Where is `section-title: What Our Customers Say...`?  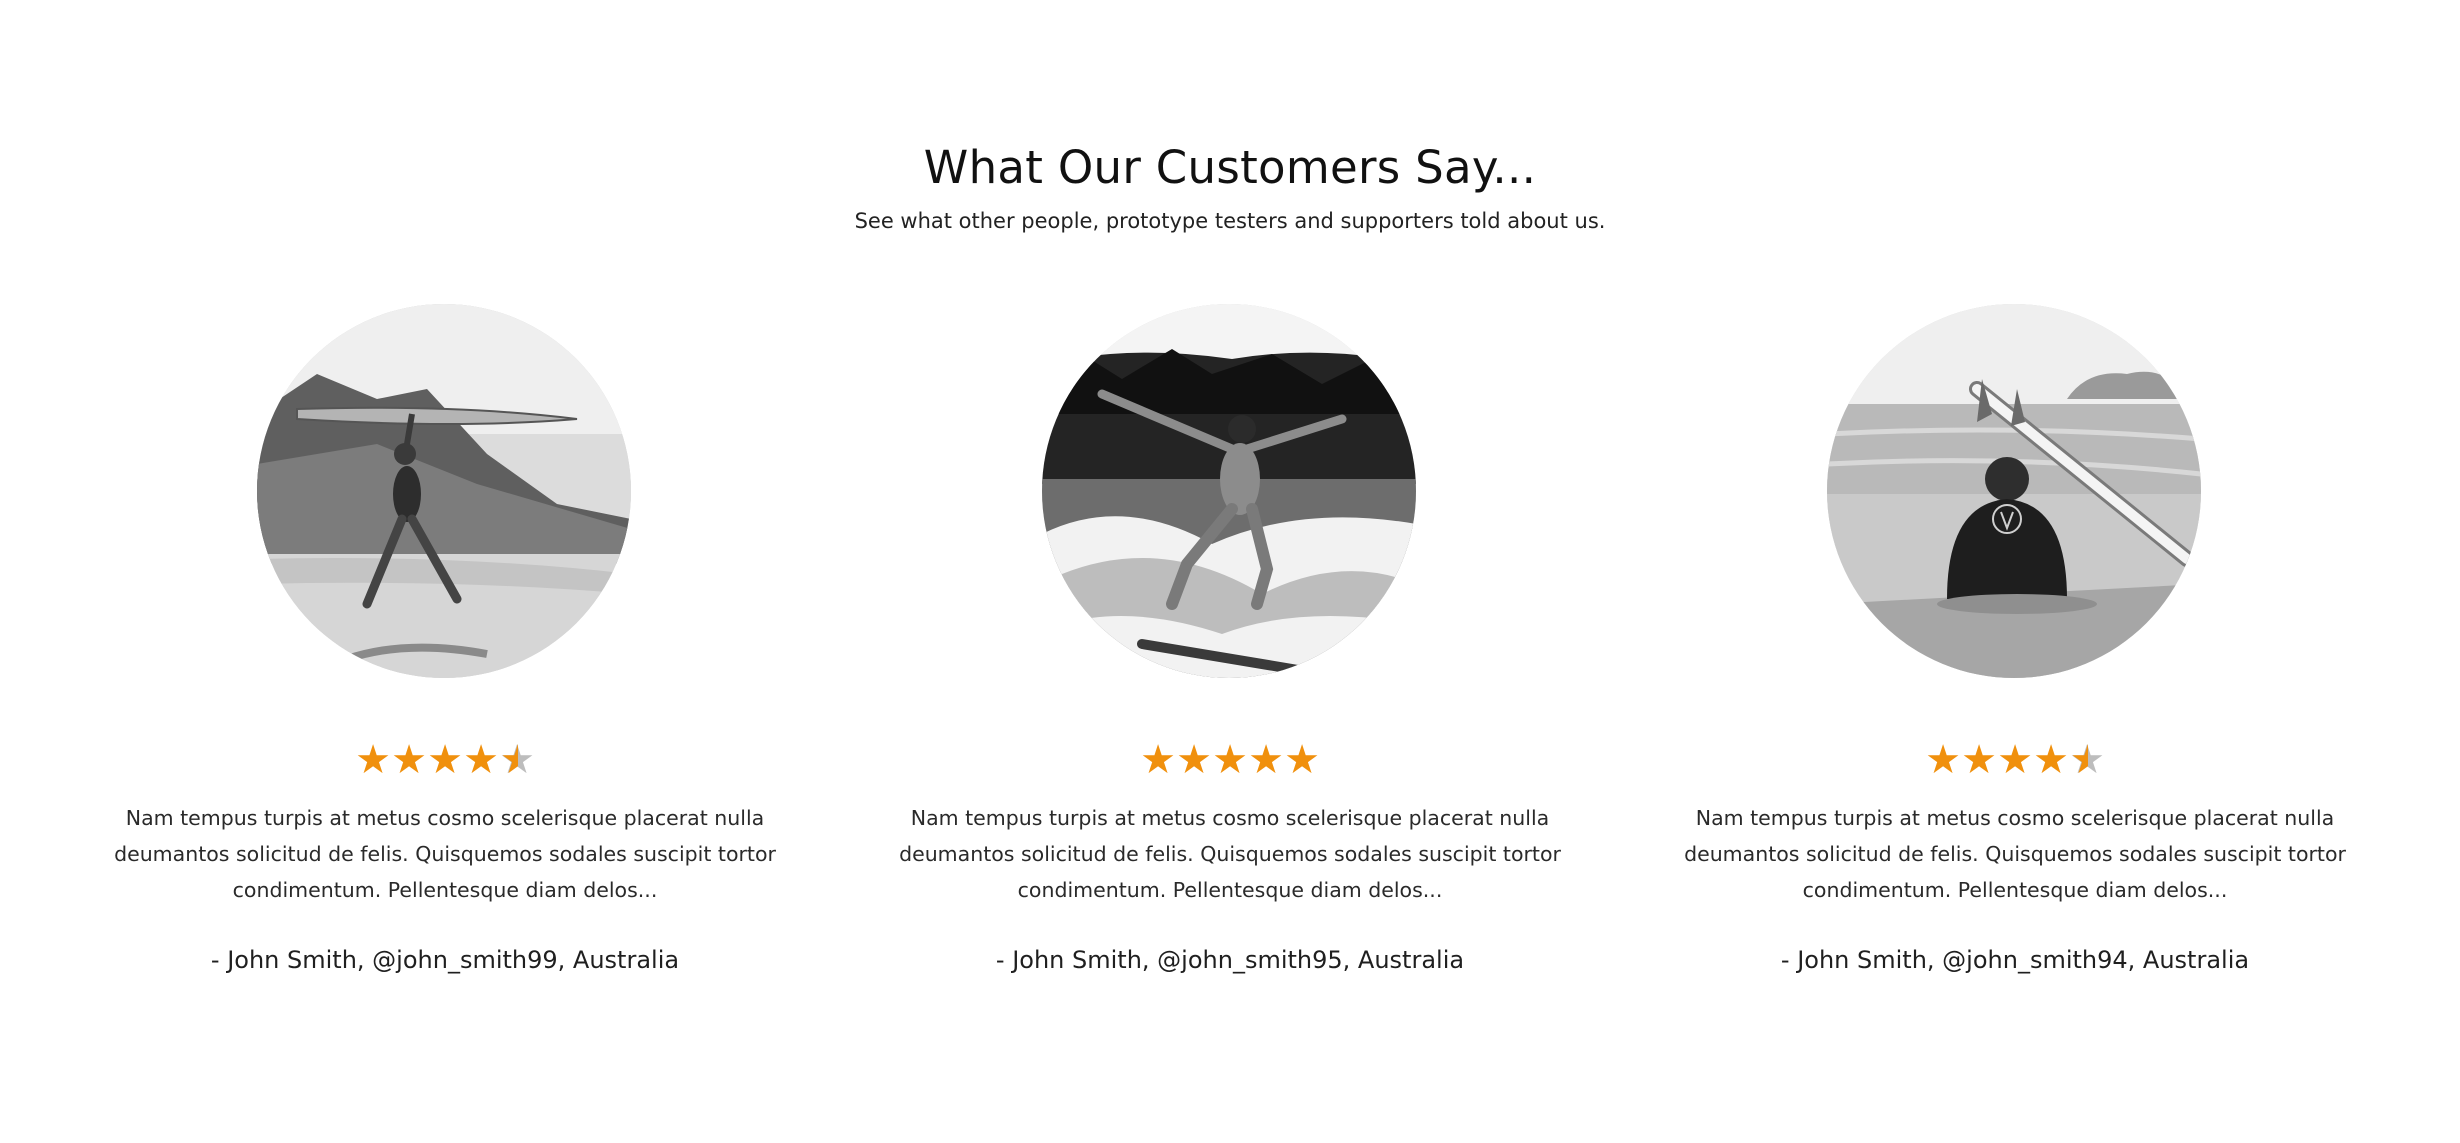
section-title: What Our Customers Say... is located at coordinates (1230, 167).